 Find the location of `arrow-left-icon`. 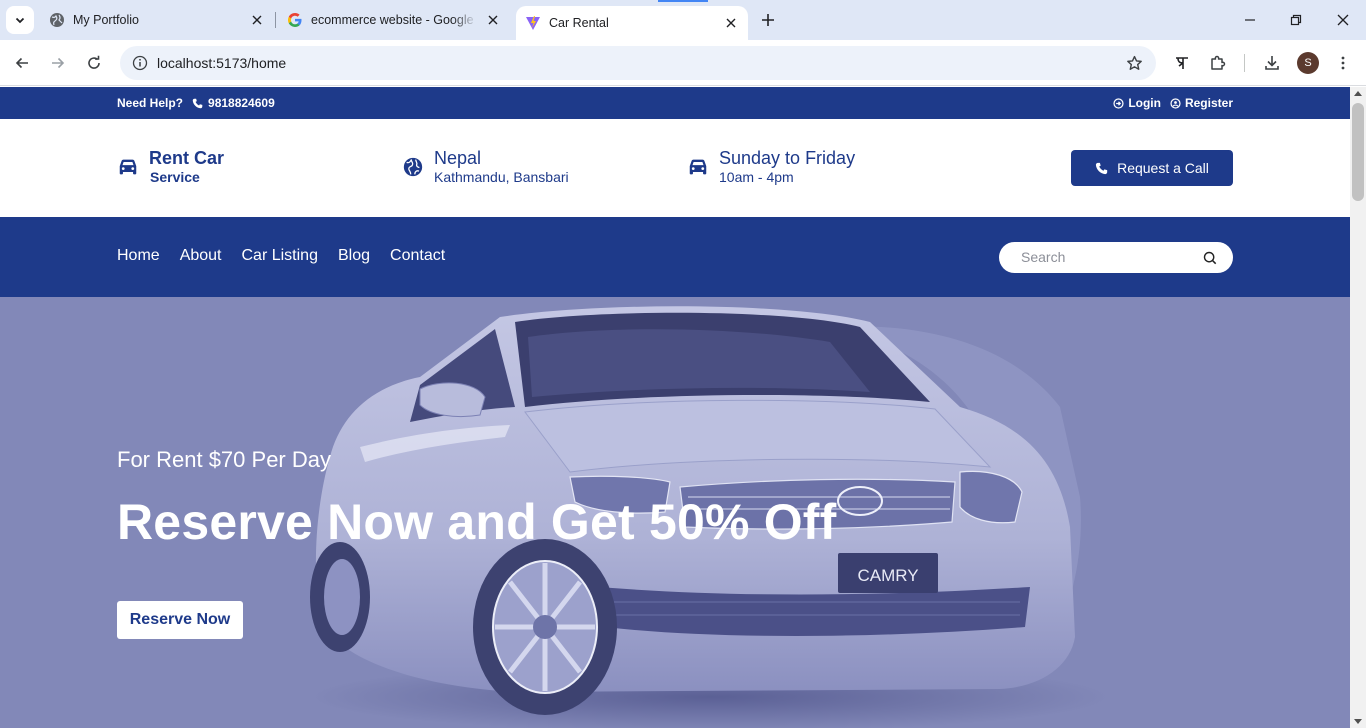

arrow-left-icon is located at coordinates (21, 63).